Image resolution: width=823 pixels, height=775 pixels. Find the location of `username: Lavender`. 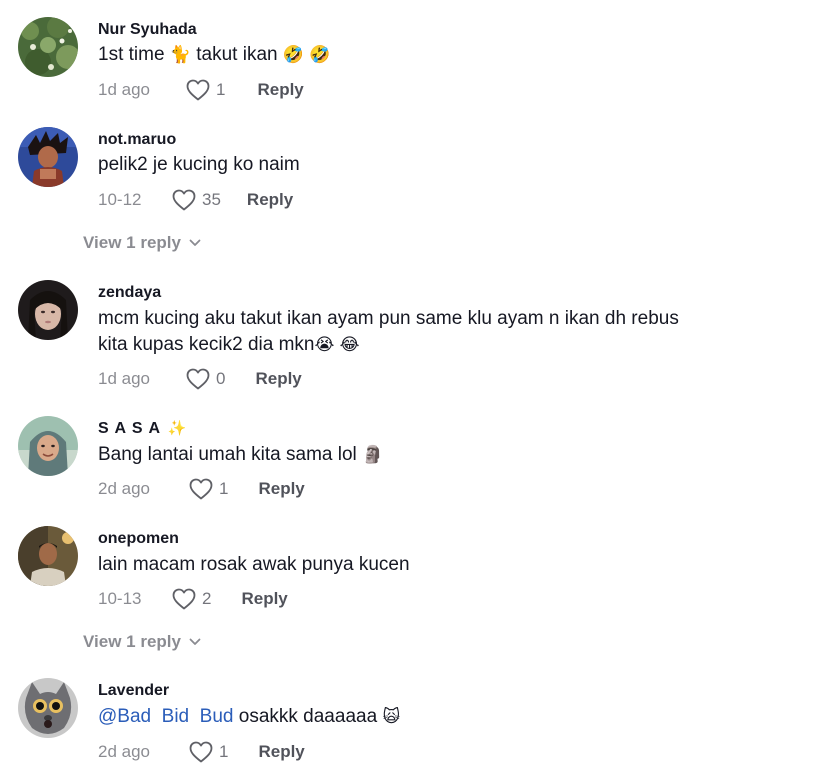

username: Lavender is located at coordinates (133, 691).